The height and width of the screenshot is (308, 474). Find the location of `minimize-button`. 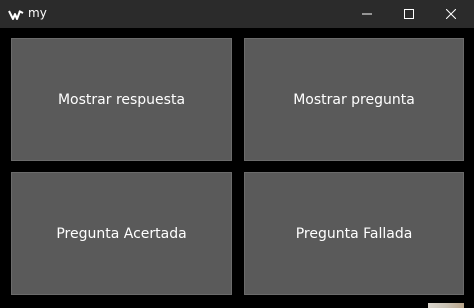

minimize-button is located at coordinates (367, 14).